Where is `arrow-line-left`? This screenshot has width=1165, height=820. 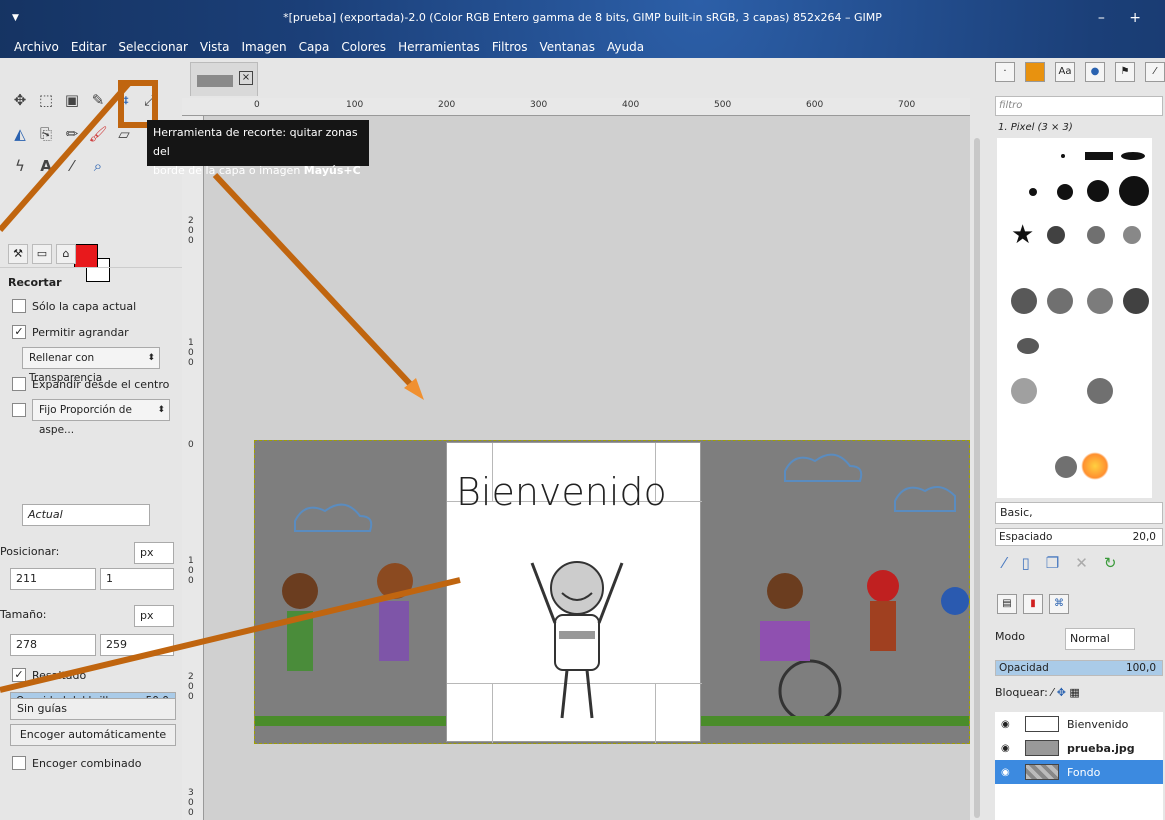
arrow-line-left is located at coordinates (230, 635).